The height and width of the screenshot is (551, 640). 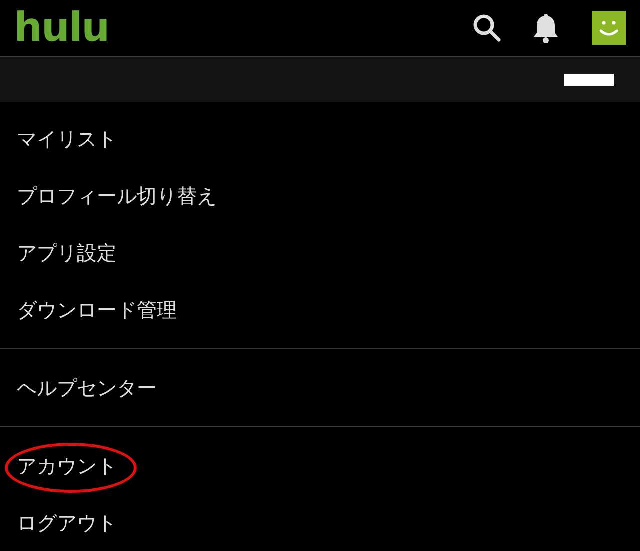 What do you see at coordinates (546, 28) in the screenshot?
I see `notification-icon` at bounding box center [546, 28].